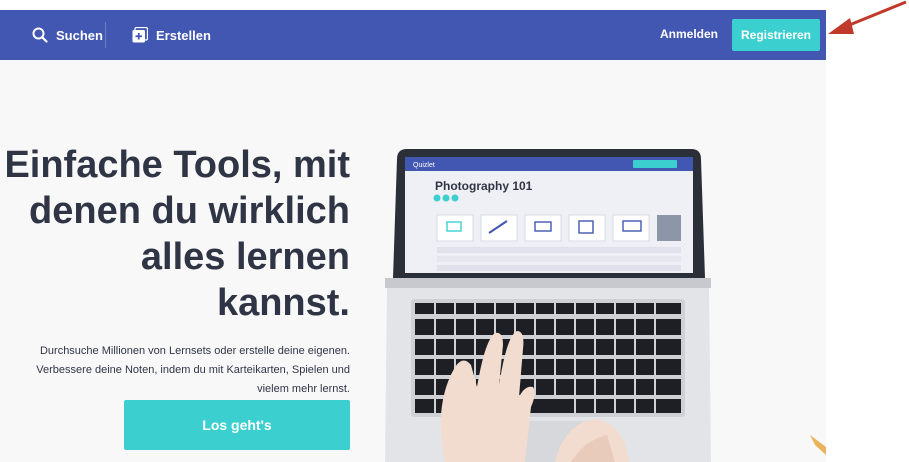 The height and width of the screenshot is (462, 909). What do you see at coordinates (424, 165) in the screenshot?
I see `screen-app-name: Quizlet` at bounding box center [424, 165].